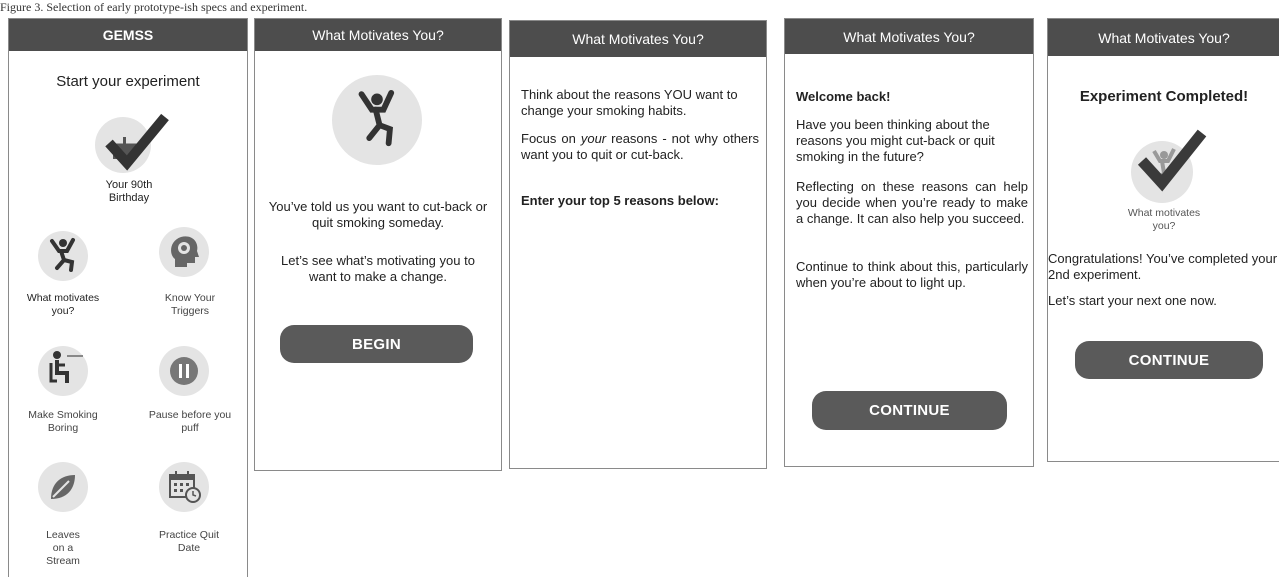 The width and height of the screenshot is (1279, 577). What do you see at coordinates (185, 251) in the screenshot?
I see `head-gear-icon` at bounding box center [185, 251].